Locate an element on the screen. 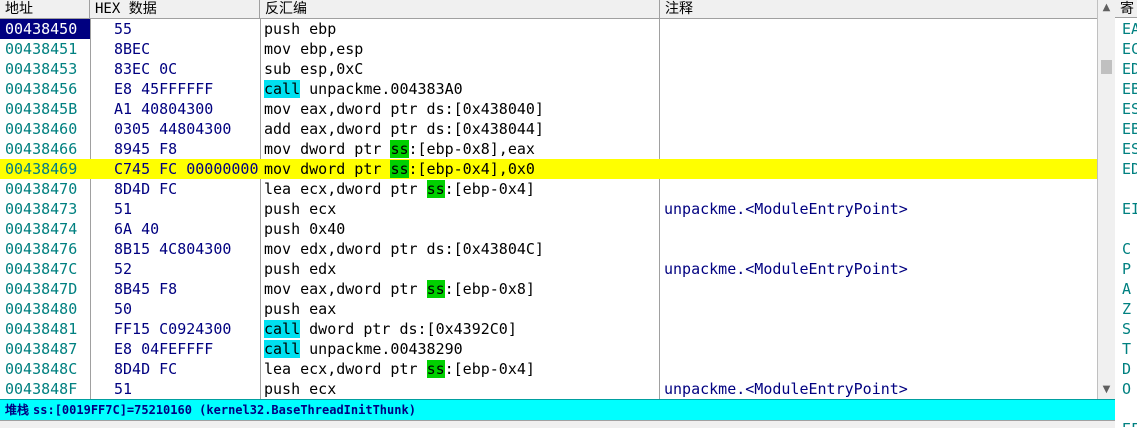 The width and height of the screenshot is (1137, 428). disassembly-cell: mov eax,dword ptr ds:[0x438040] is located at coordinates (461, 109).